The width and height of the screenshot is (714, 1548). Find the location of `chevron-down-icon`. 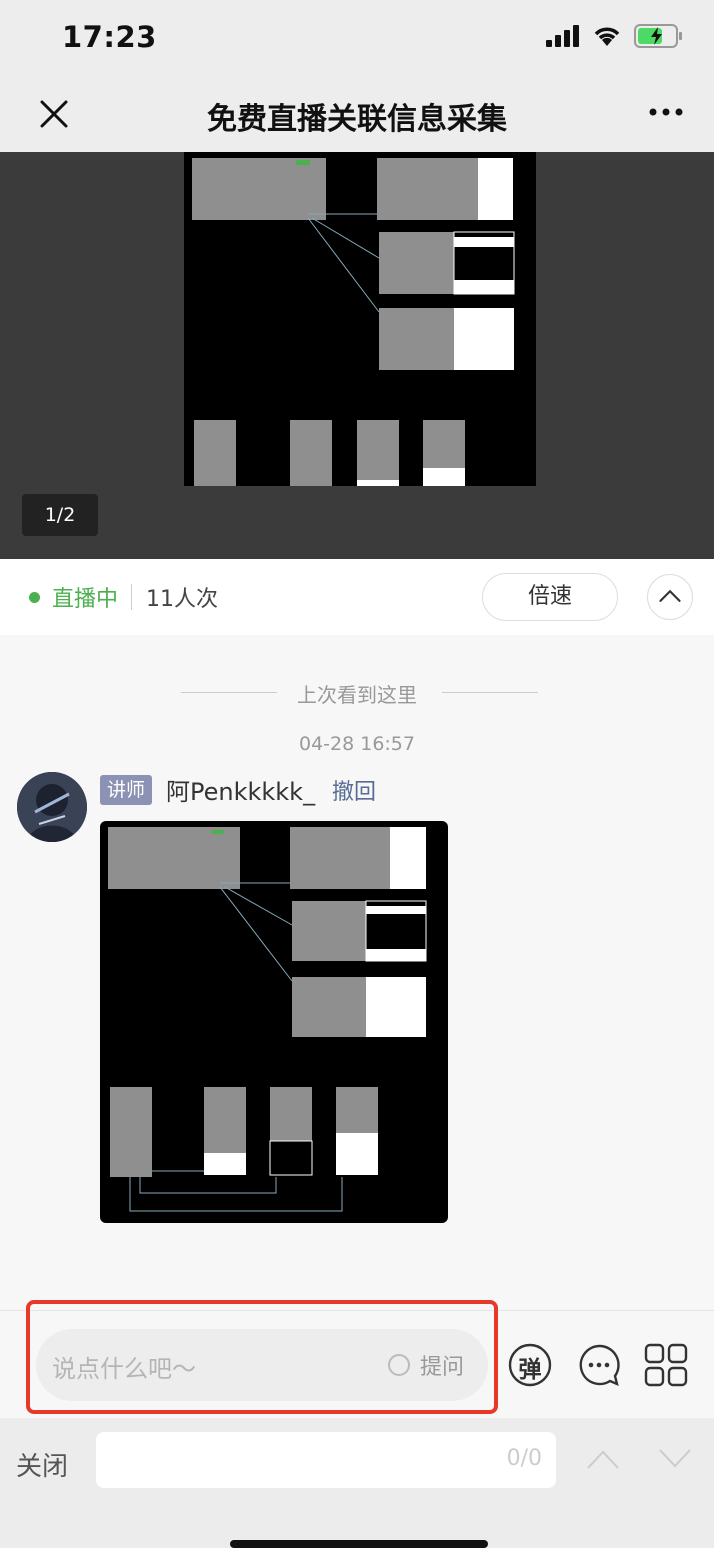

chevron-down-icon is located at coordinates (675, 1459).